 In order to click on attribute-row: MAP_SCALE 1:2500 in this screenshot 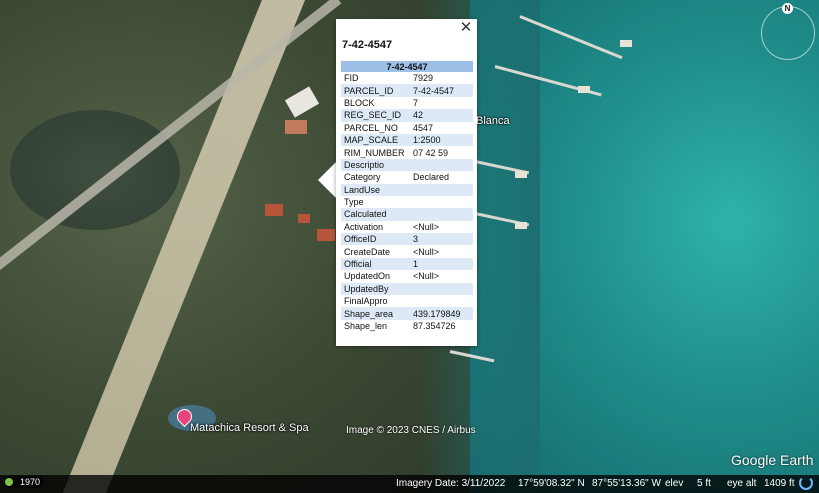, I will do `click(407, 140)`.